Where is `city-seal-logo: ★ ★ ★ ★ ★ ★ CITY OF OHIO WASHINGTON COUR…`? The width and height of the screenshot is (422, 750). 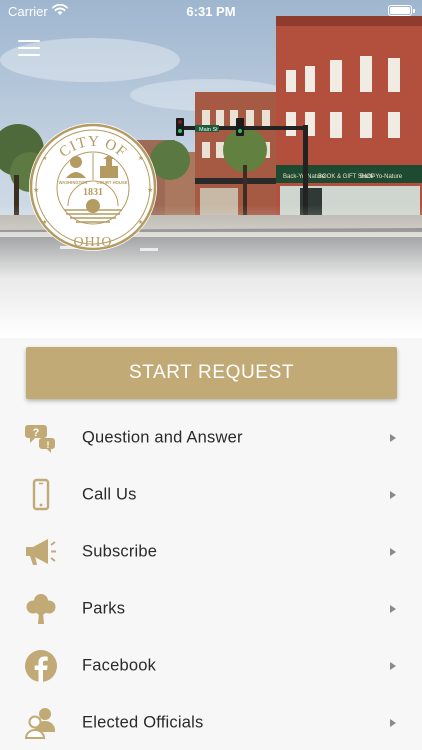 city-seal-logo: ★ ★ ★ ★ ★ ★ CITY OF OHIO WASHINGTON COUR… is located at coordinates (93, 187).